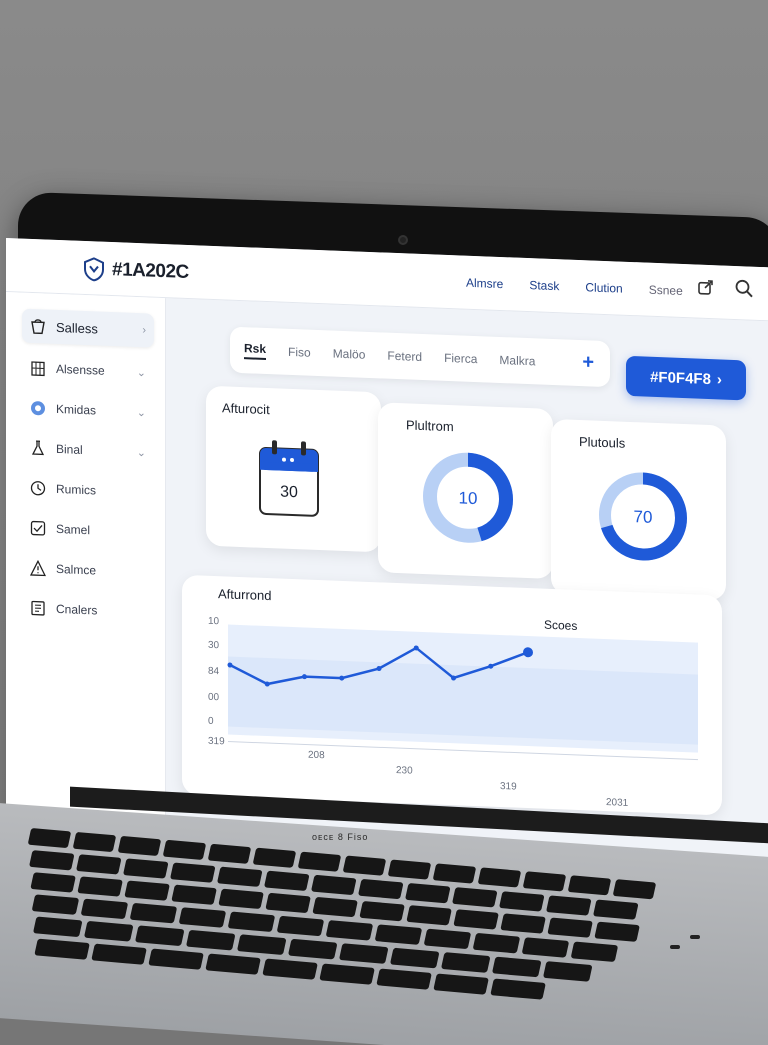  I want to click on search-icon, so click(744, 288).